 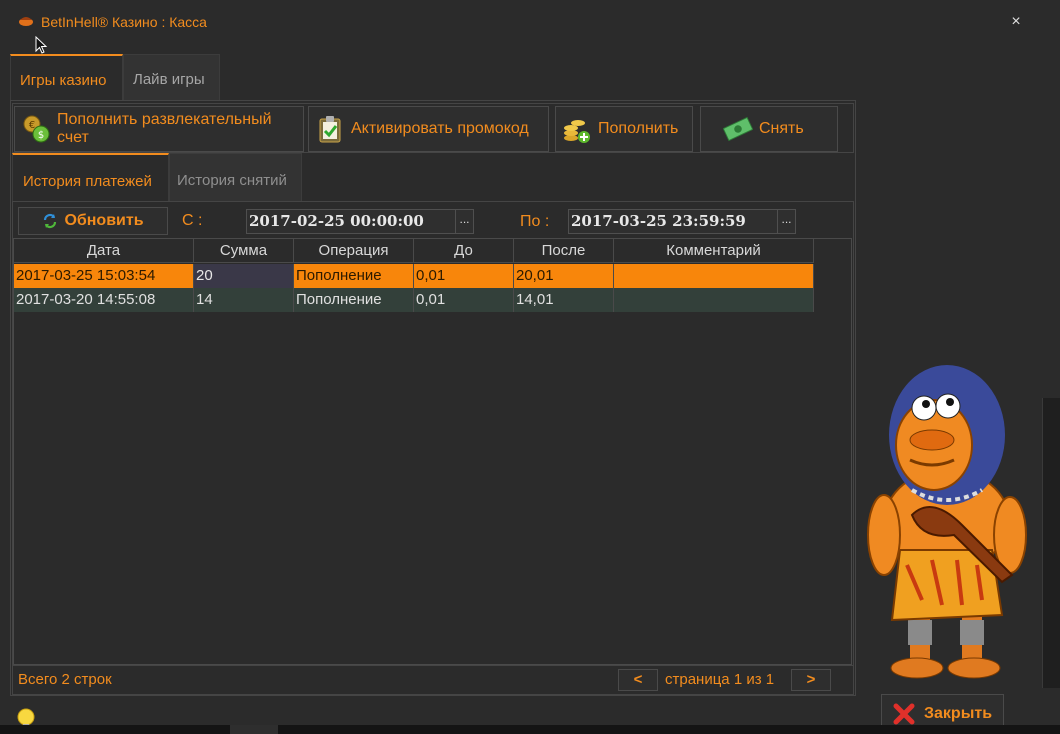 What do you see at coordinates (811, 680) in the screenshot?
I see `next-page-button: >` at bounding box center [811, 680].